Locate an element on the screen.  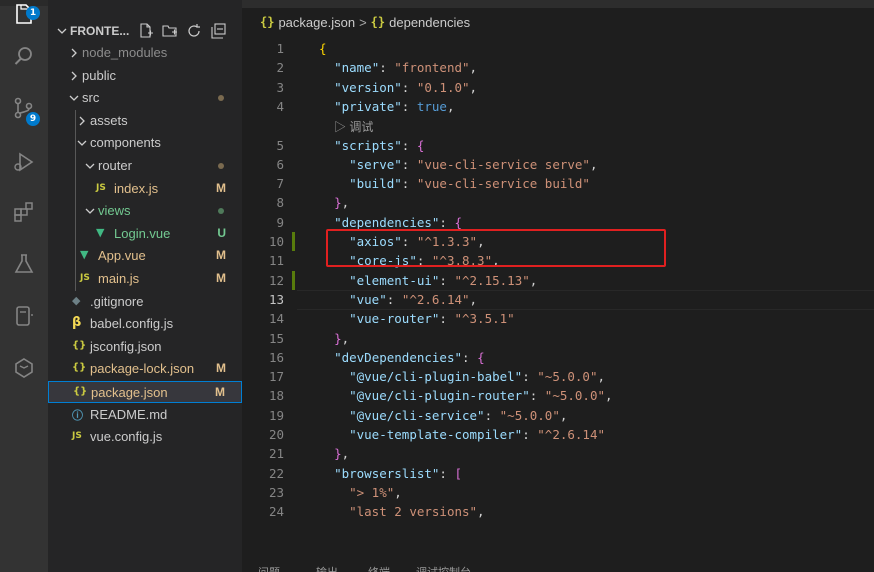
code-line: 7 "build": "vue-cli-service build" is located at coordinates (558, 184).